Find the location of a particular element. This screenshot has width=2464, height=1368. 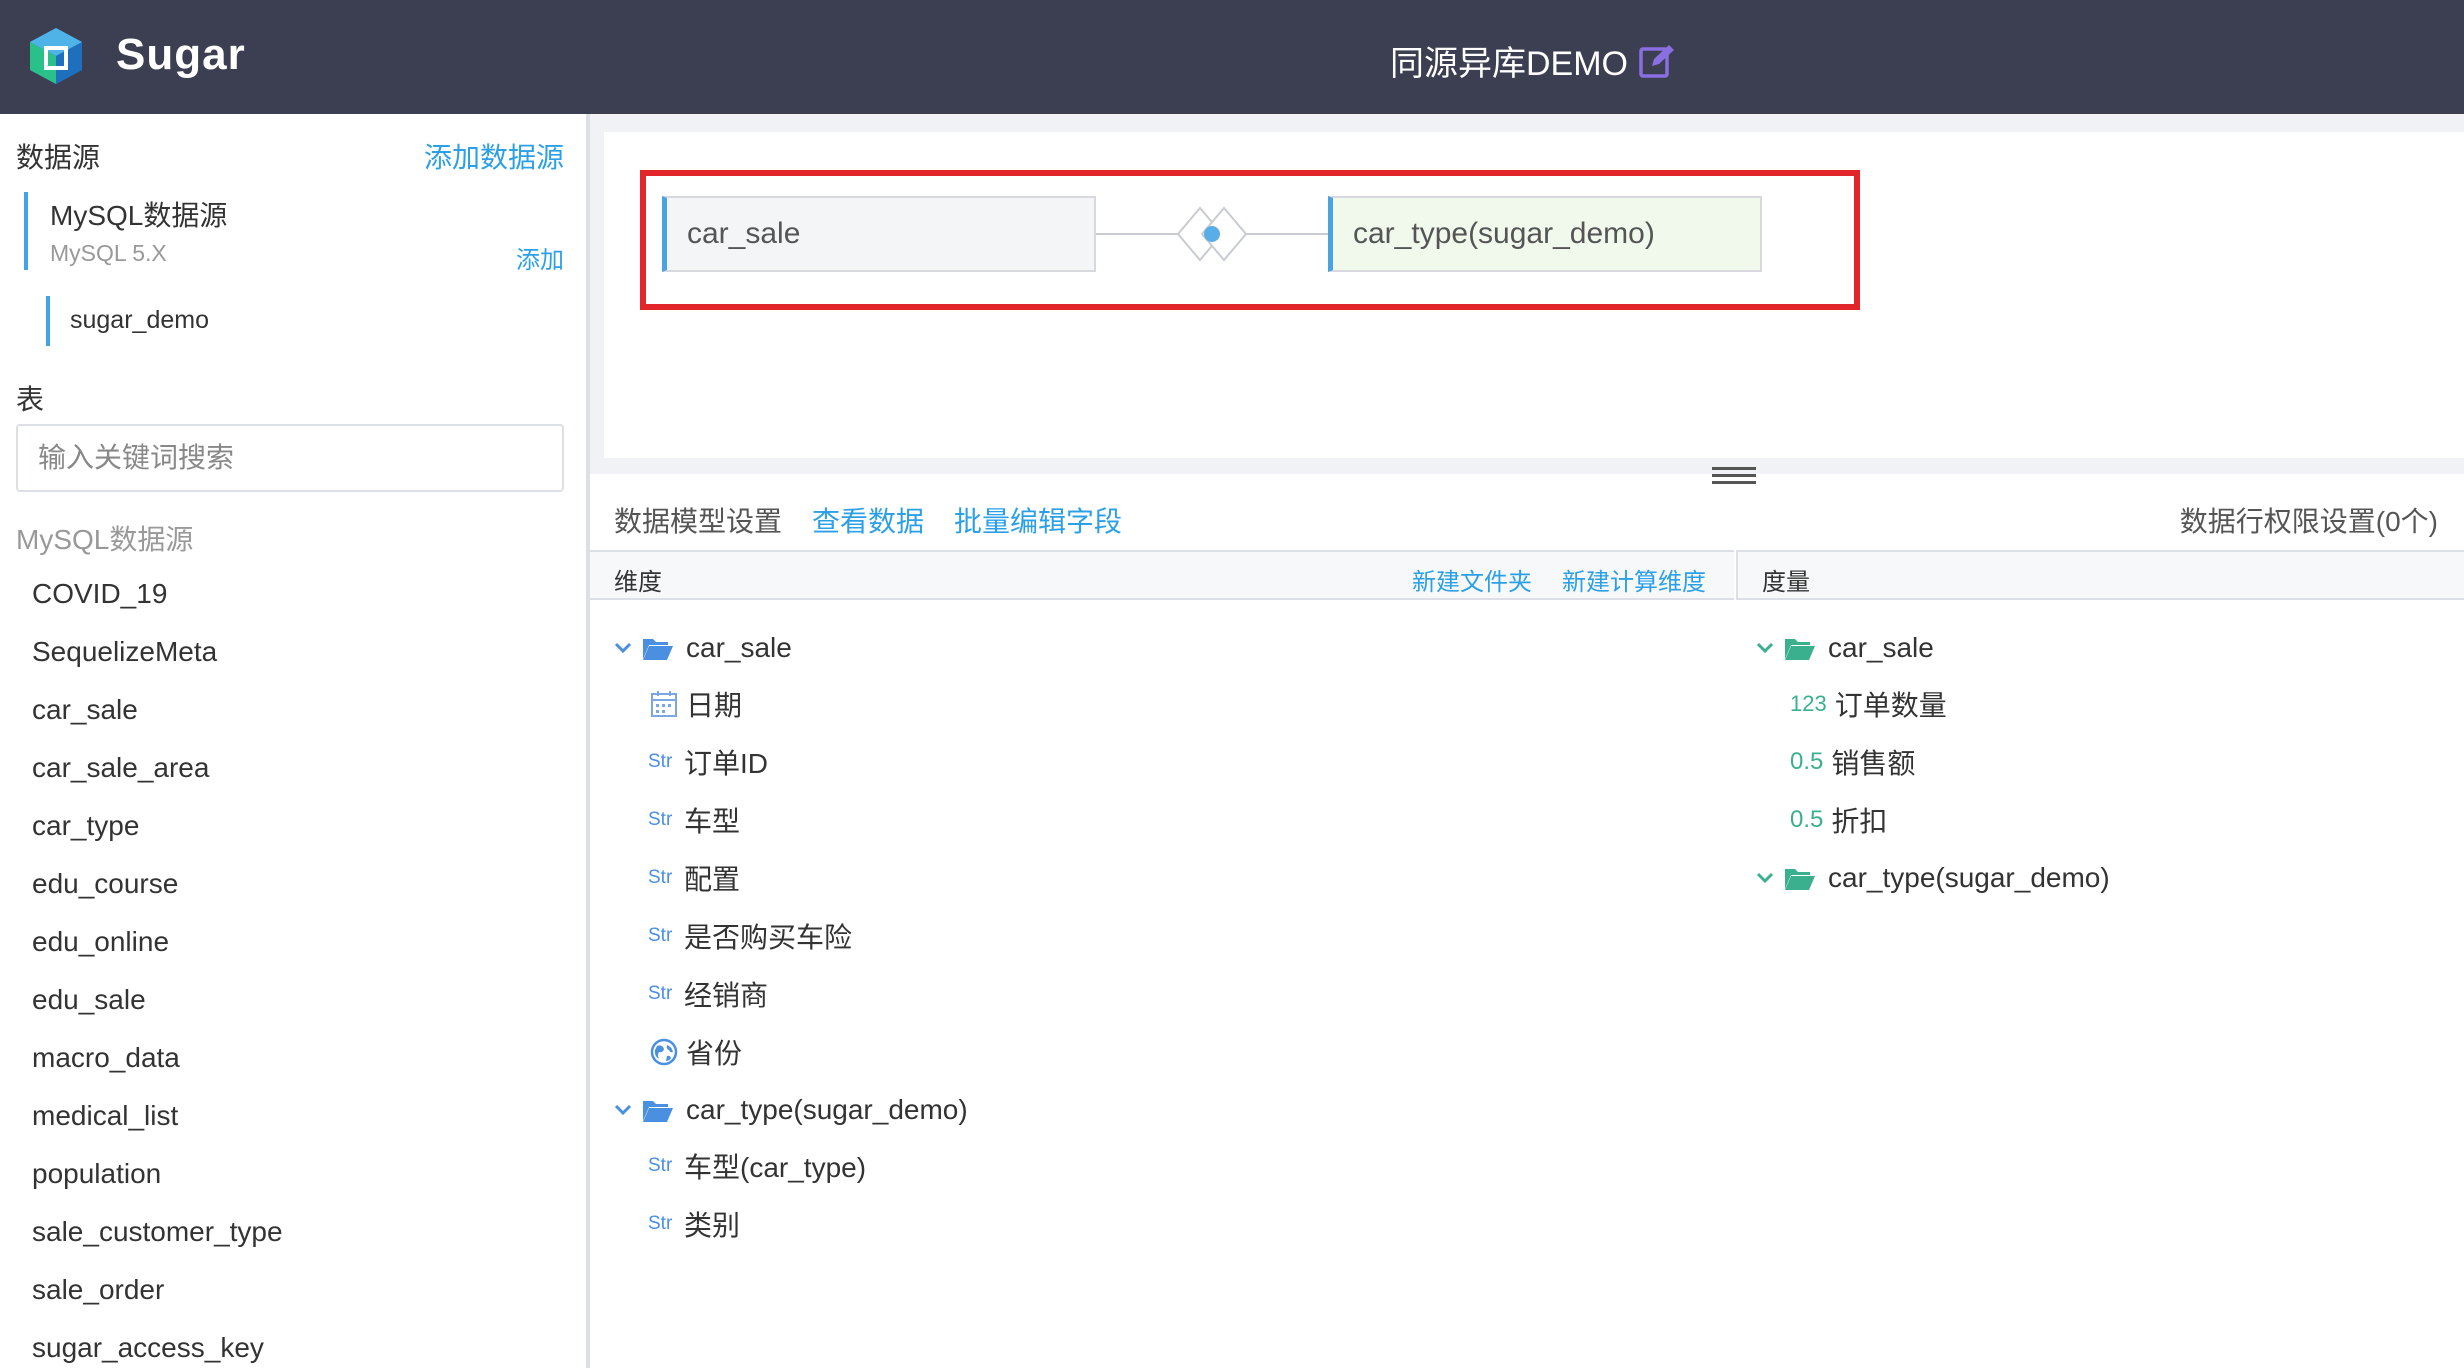

dimension-field: Str 经销商 is located at coordinates (708, 994).